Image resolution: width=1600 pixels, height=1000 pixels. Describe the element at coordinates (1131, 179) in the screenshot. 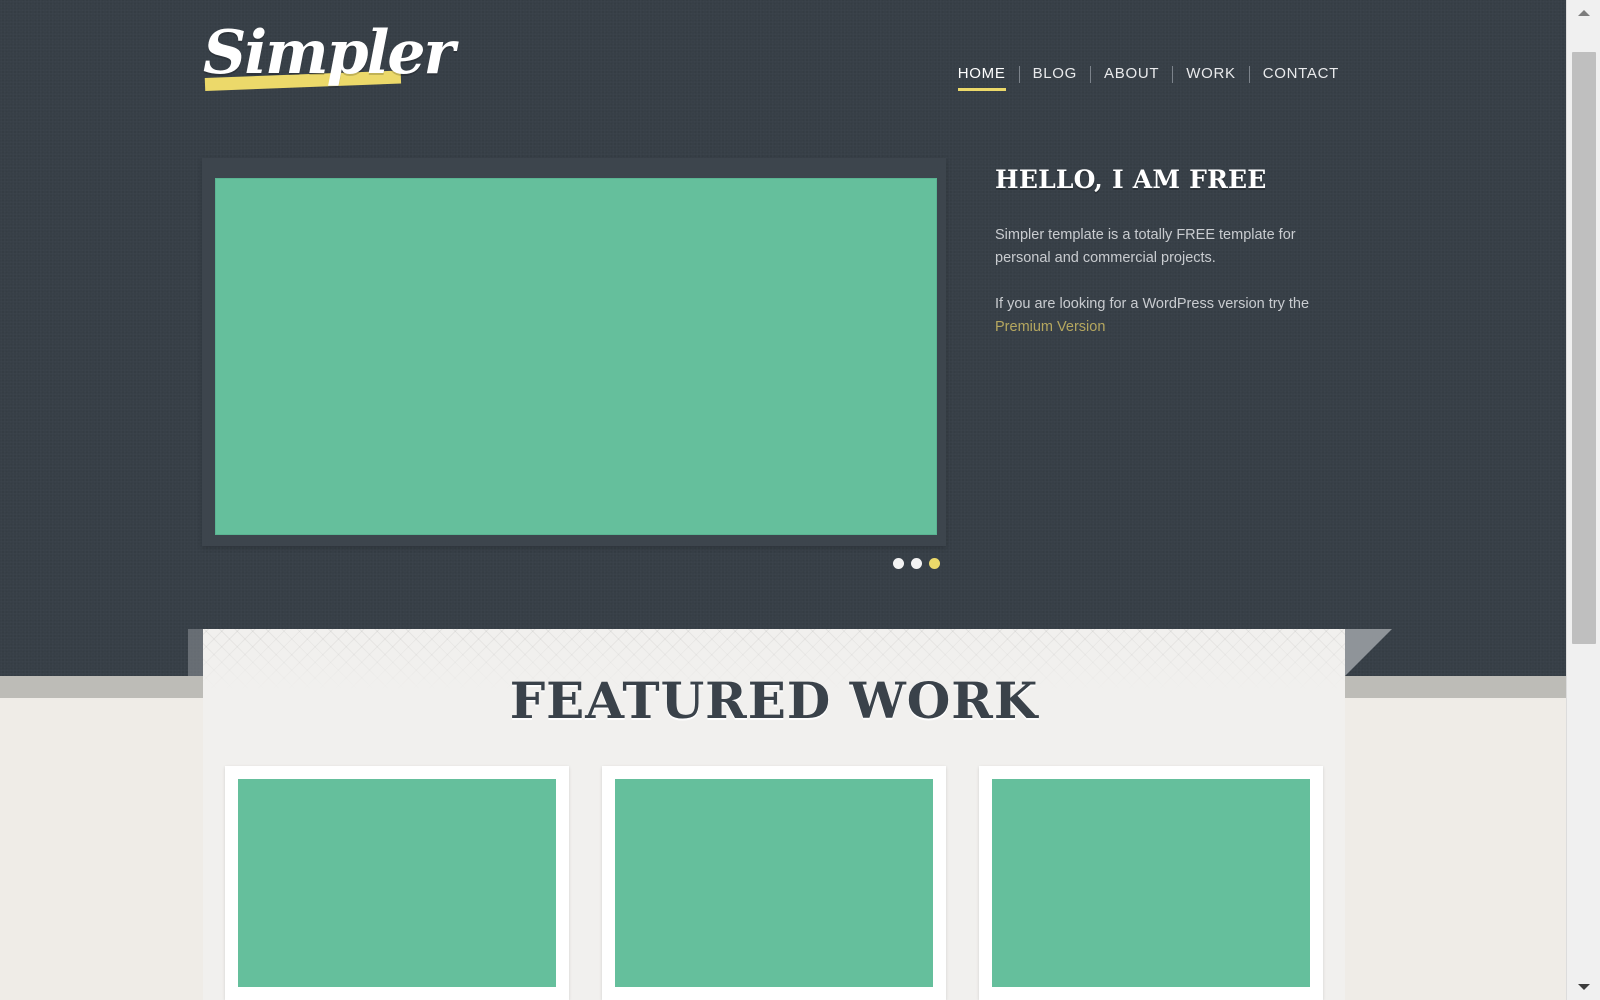

I see `hero-heading: HELLO, I AM FREE` at that location.